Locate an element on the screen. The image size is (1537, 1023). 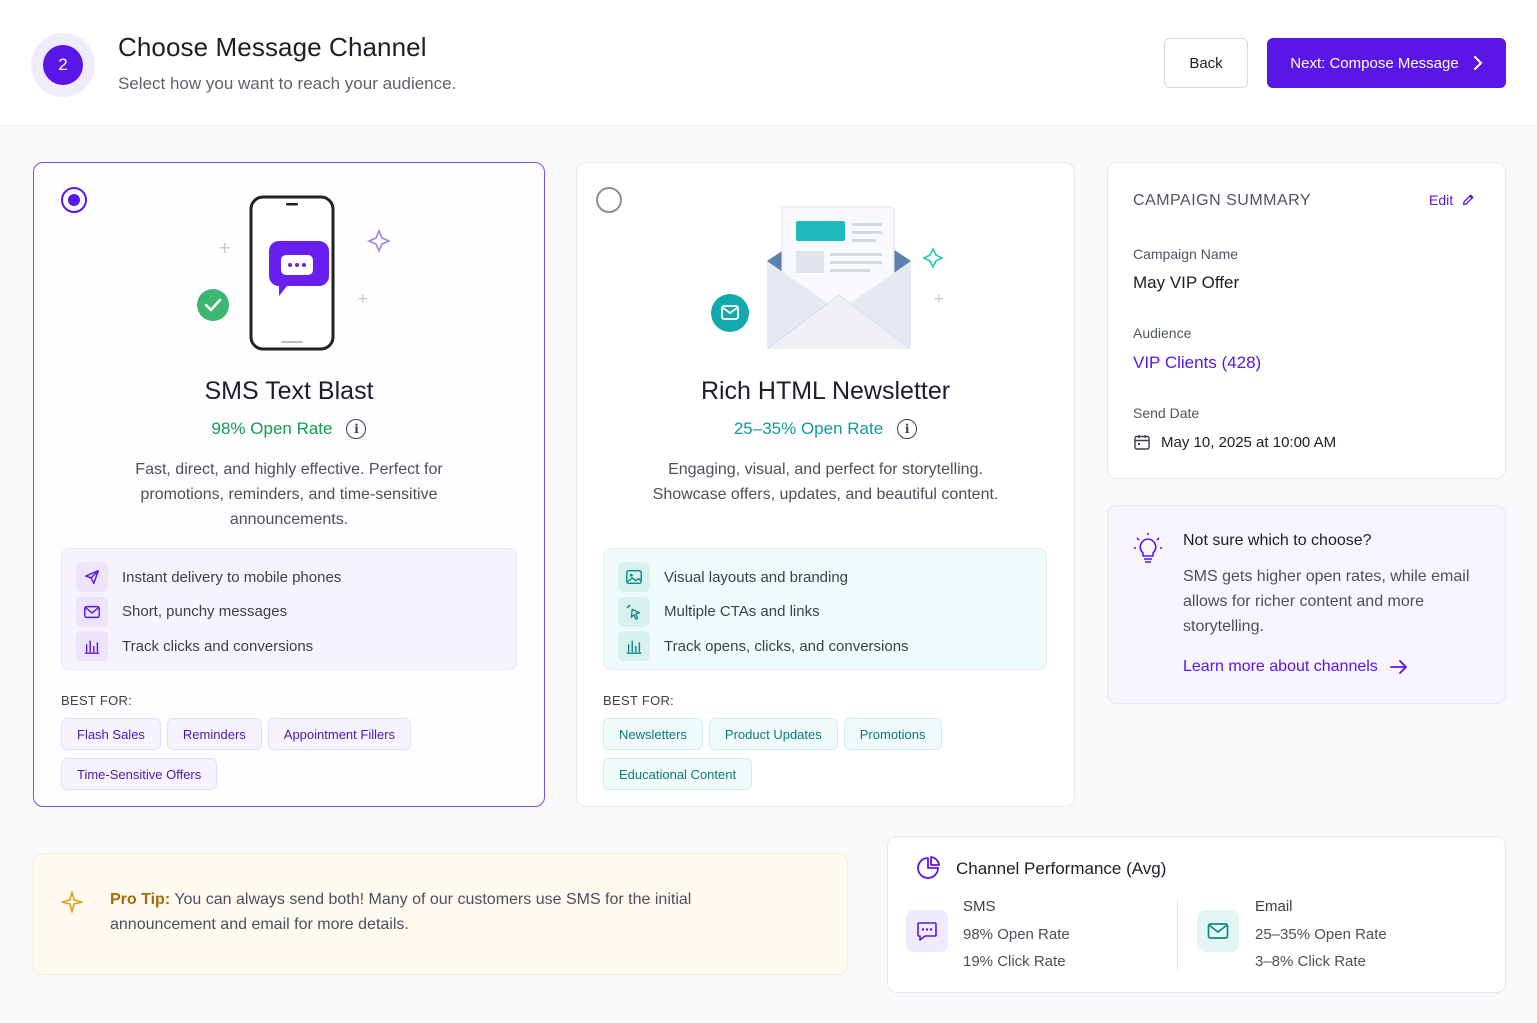
sms-performance: SMS 98% Open Rate 19% Click Rate is located at coordinates (1016, 939).